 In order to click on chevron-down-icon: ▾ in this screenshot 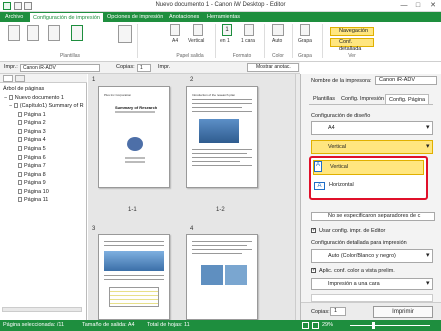, I will do `click(428, 146)`.